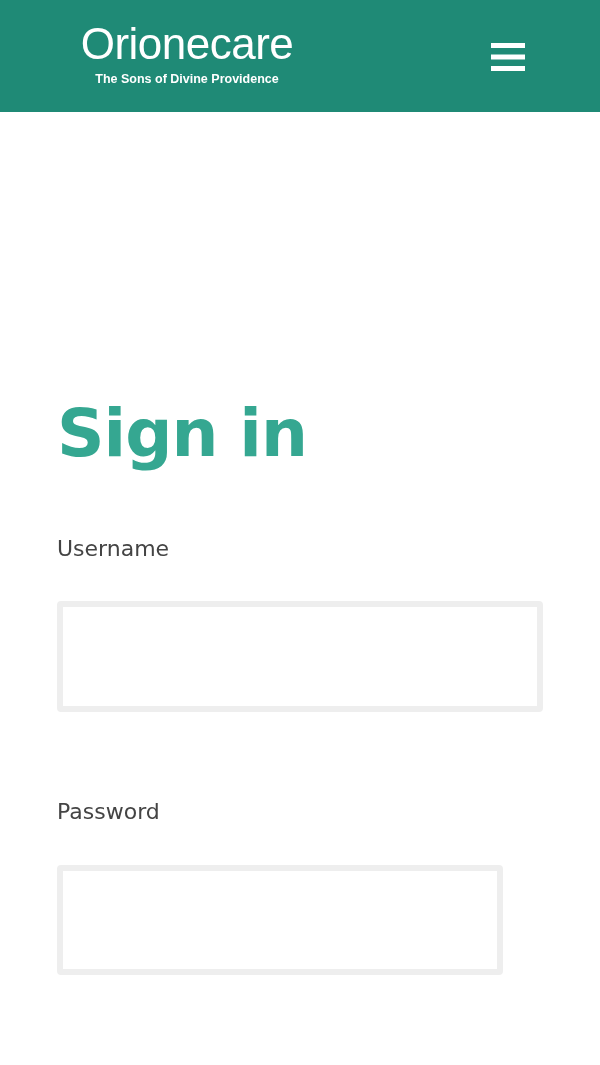  Describe the element at coordinates (113, 549) in the screenshot. I see `field-label: Username` at that location.